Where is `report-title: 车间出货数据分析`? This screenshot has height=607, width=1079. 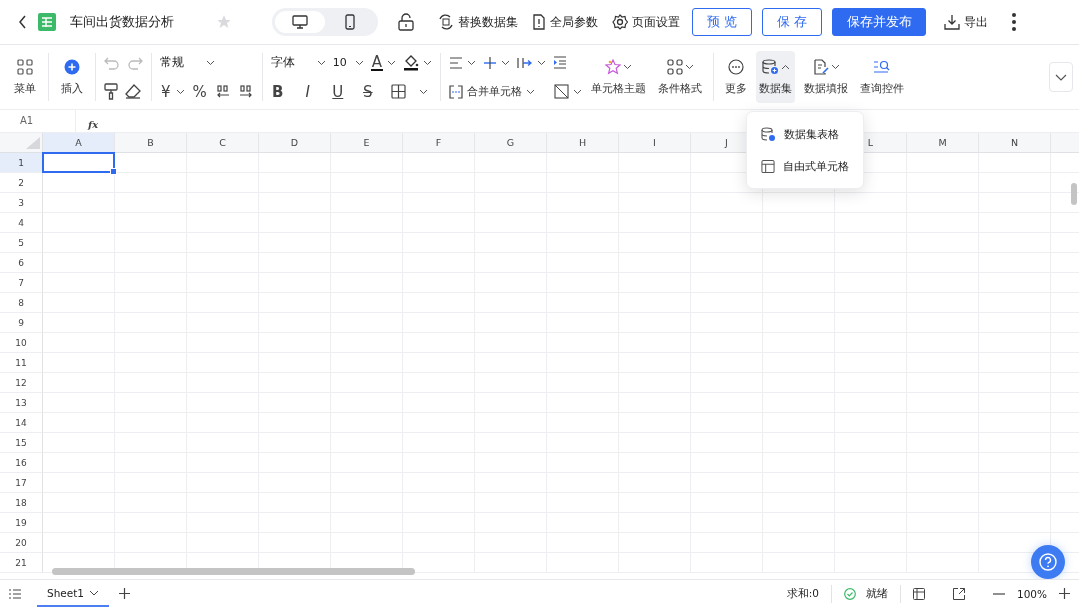
report-title: 车间出货数据分析 is located at coordinates (122, 22).